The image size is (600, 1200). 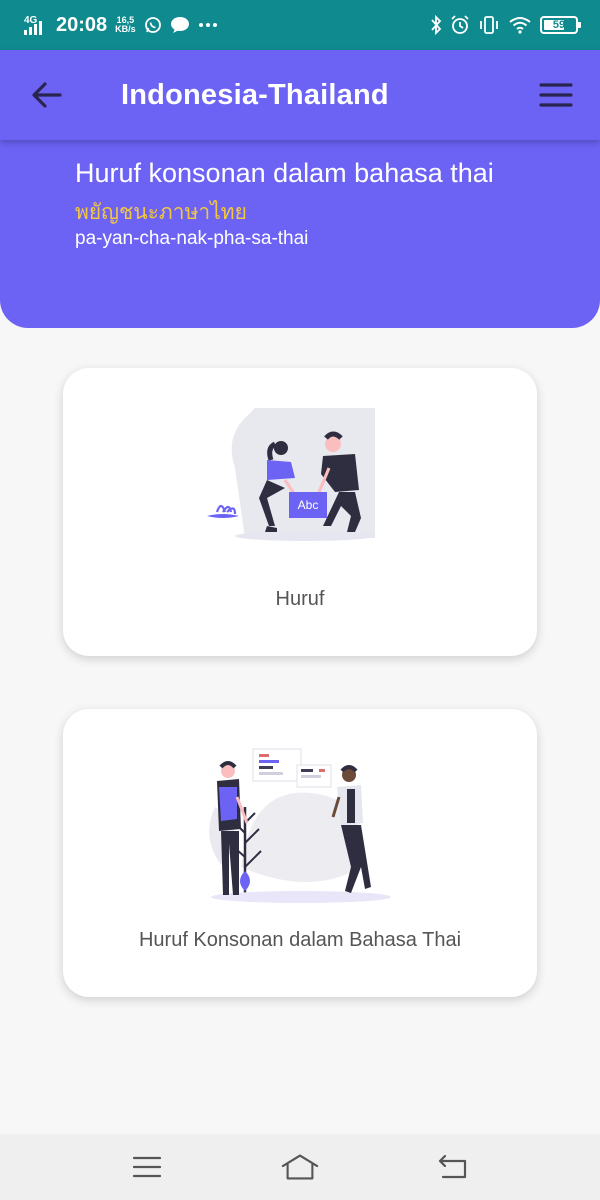 What do you see at coordinates (36, 25) in the screenshot?
I see `signal-icon: 4G` at bounding box center [36, 25].